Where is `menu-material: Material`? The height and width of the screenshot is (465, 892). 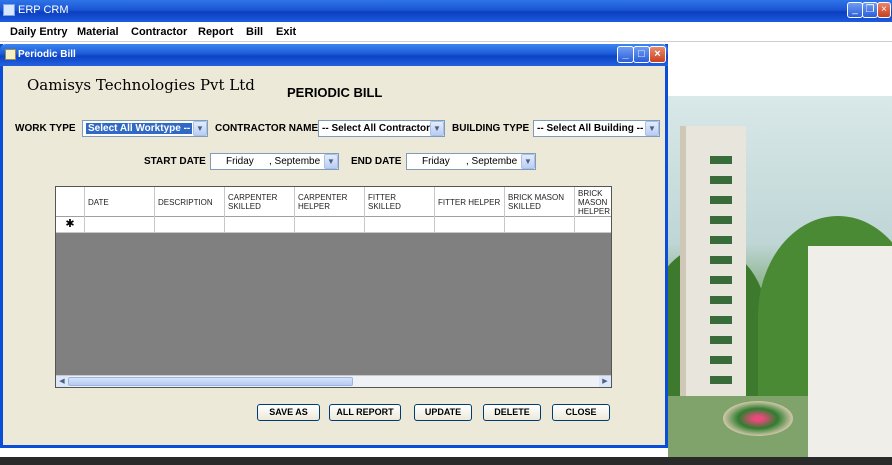
menu-material: Material is located at coordinates (98, 32).